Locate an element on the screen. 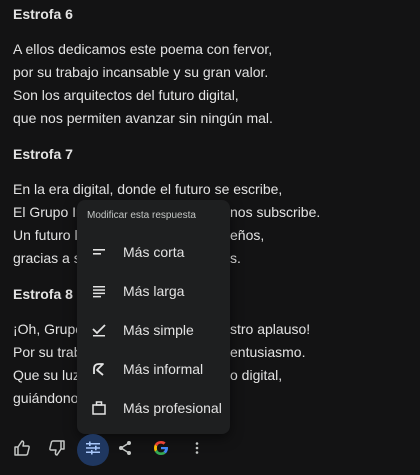  stanza-line: Son los arquitectos del futuro digital, is located at coordinates (126, 95).